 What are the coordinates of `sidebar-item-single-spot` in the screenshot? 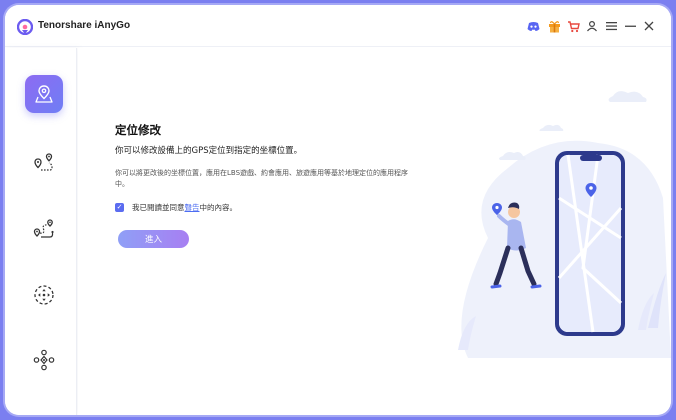 It's located at (44, 163).